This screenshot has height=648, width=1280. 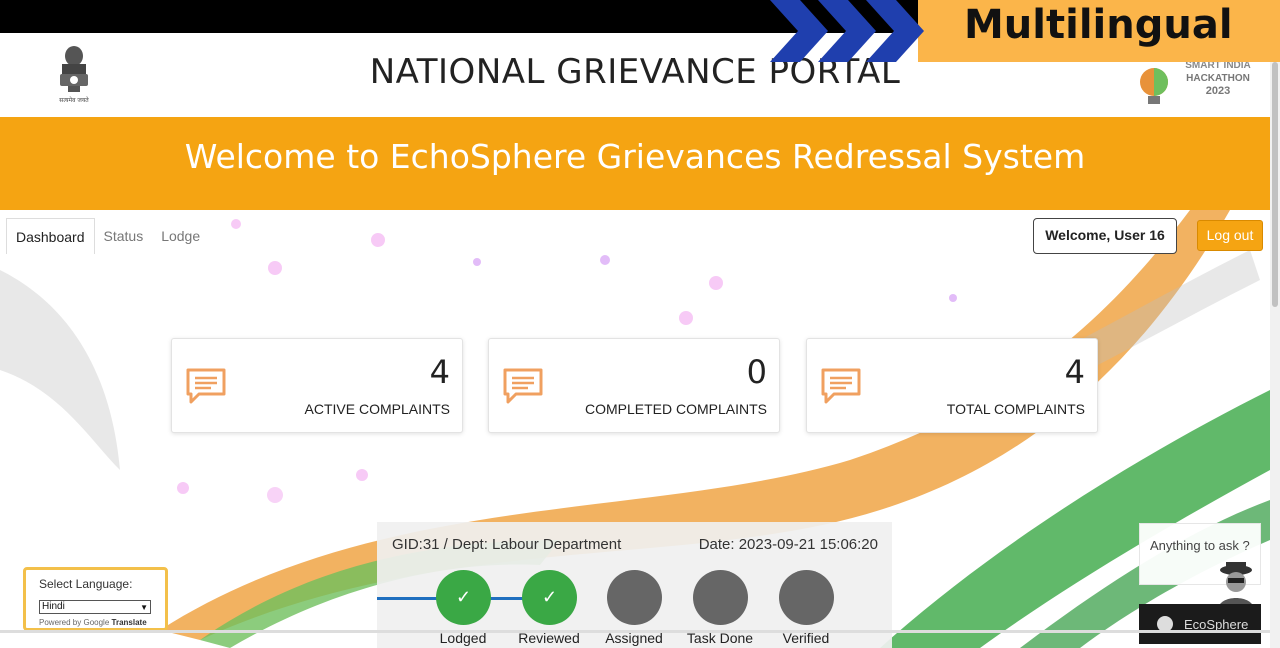 What do you see at coordinates (1200, 624) in the screenshot?
I see `chat-launcher: EcoSphere` at bounding box center [1200, 624].